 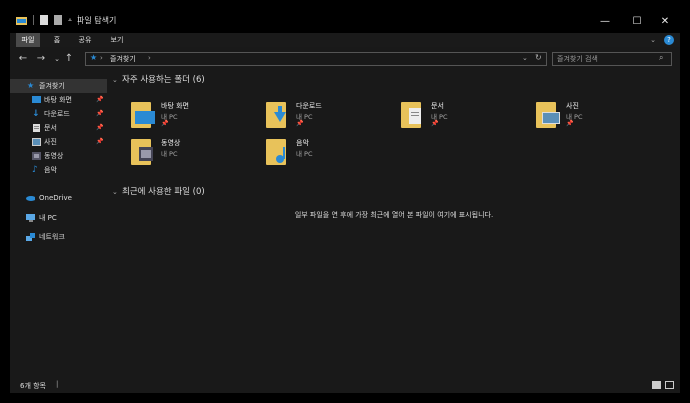 What do you see at coordinates (601, 118) in the screenshot?
I see `folder-tile-pictures: 사진 내 PC 📌` at bounding box center [601, 118].